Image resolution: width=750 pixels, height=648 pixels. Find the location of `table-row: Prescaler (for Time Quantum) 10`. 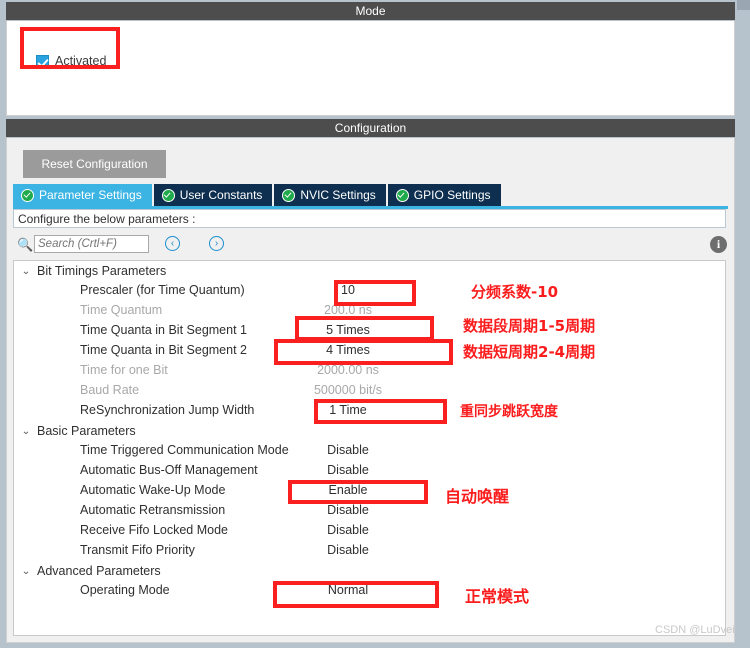

table-row: Prescaler (for Time Quantum) 10 is located at coordinates (369, 291).